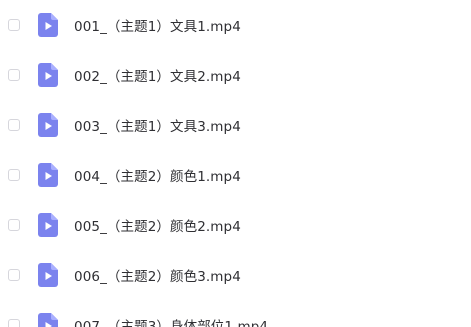 The image size is (471, 327). Describe the element at coordinates (157, 125) in the screenshot. I see `file-name: 003_（主题1）文具3.mp4` at that location.